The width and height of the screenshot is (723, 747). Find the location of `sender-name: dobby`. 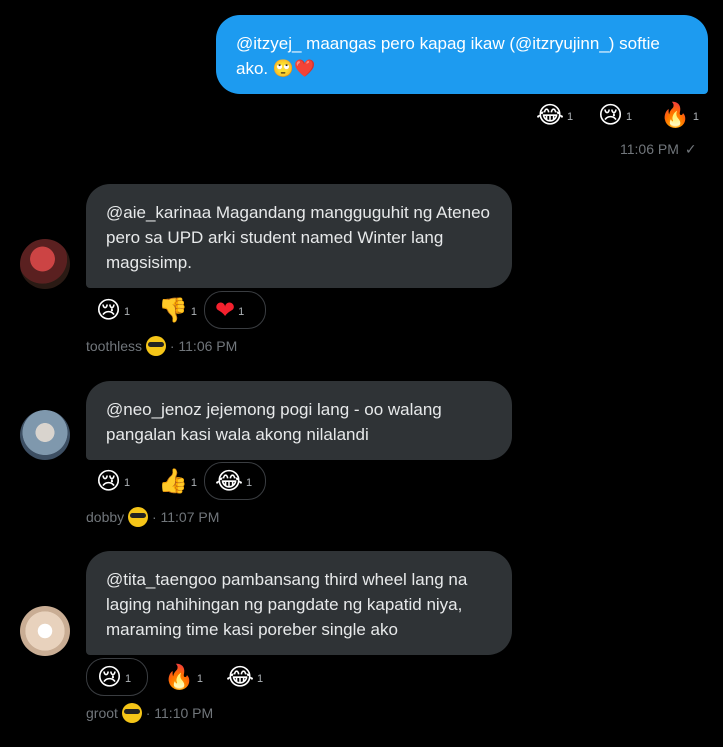

sender-name: dobby is located at coordinates (105, 517).